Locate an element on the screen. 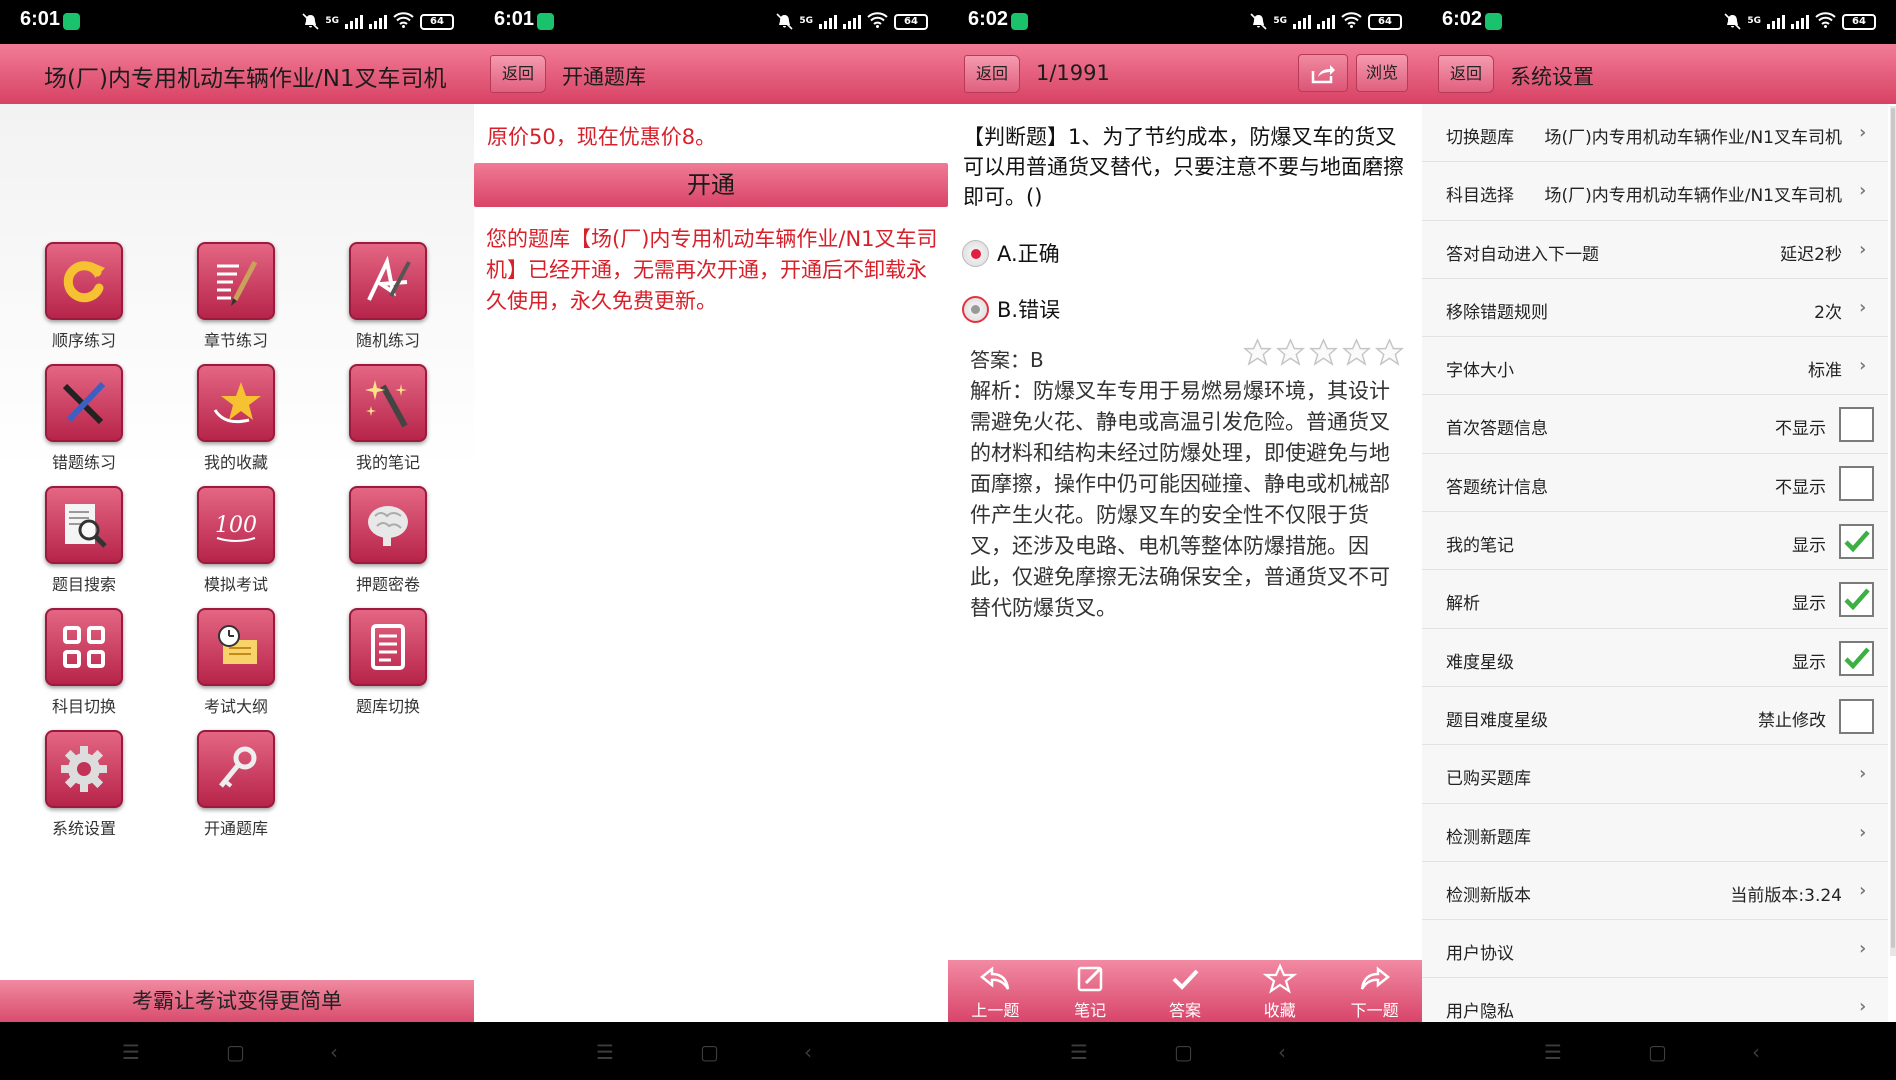 The width and height of the screenshot is (1896, 1080). grid-item-random-practice: 随机练习 is located at coordinates (388, 301).